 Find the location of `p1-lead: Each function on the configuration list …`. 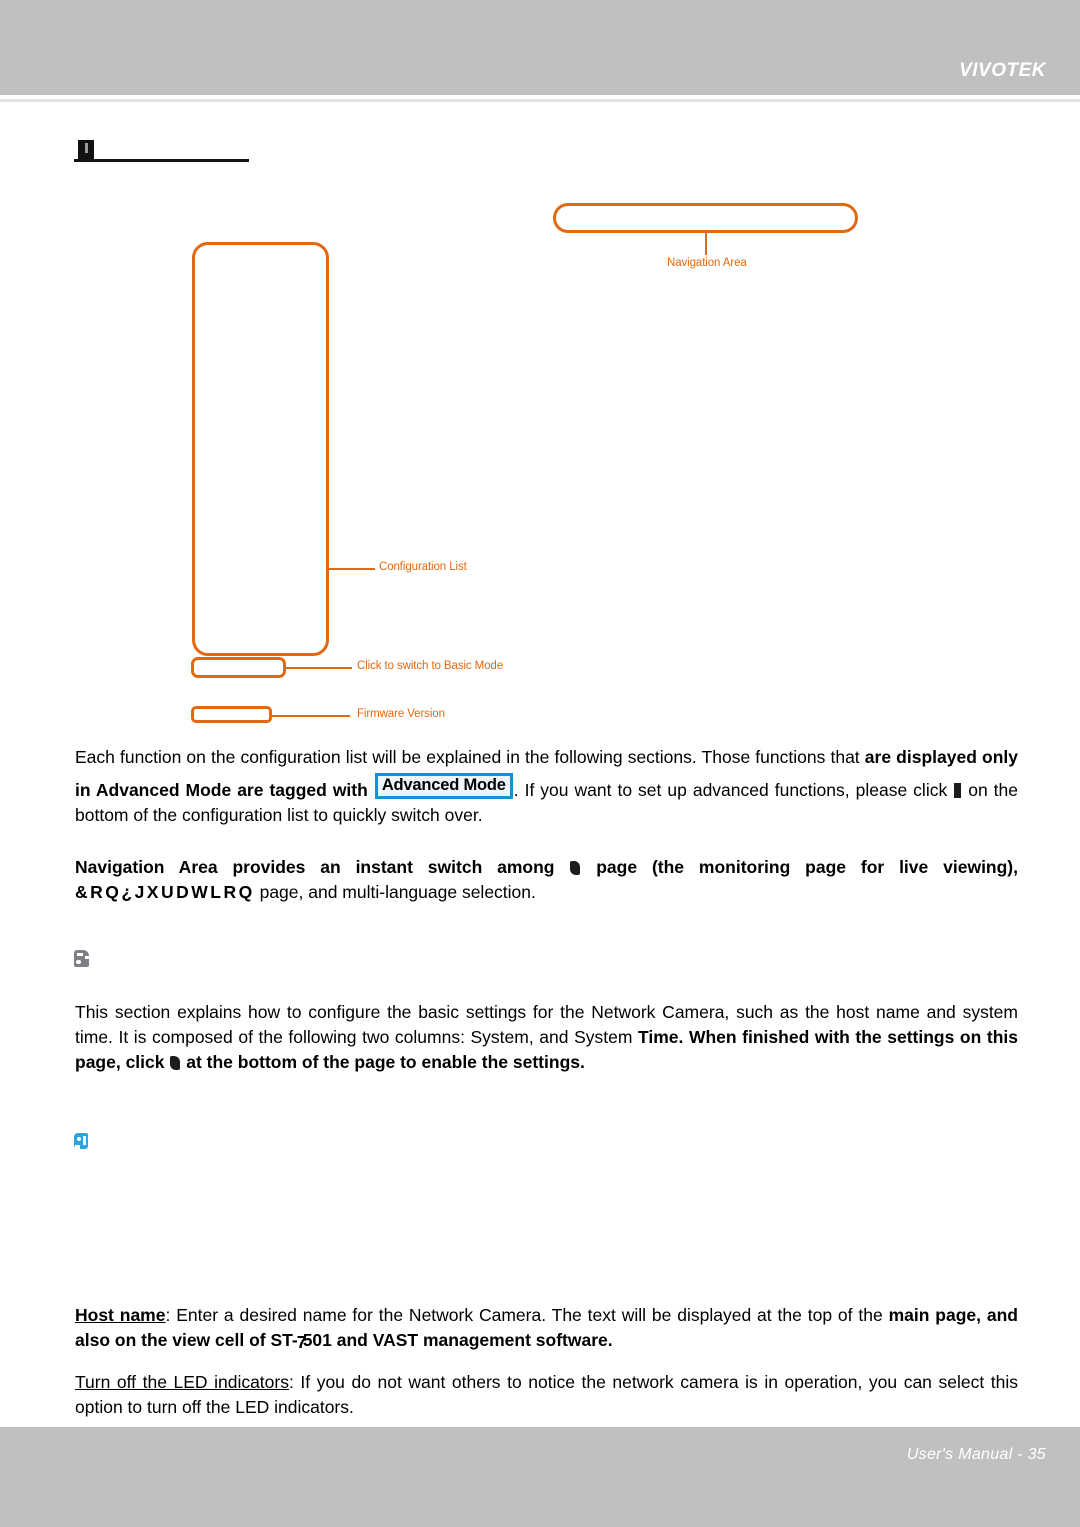

p1-lead: Each function on the configuration list … is located at coordinates (470, 757).